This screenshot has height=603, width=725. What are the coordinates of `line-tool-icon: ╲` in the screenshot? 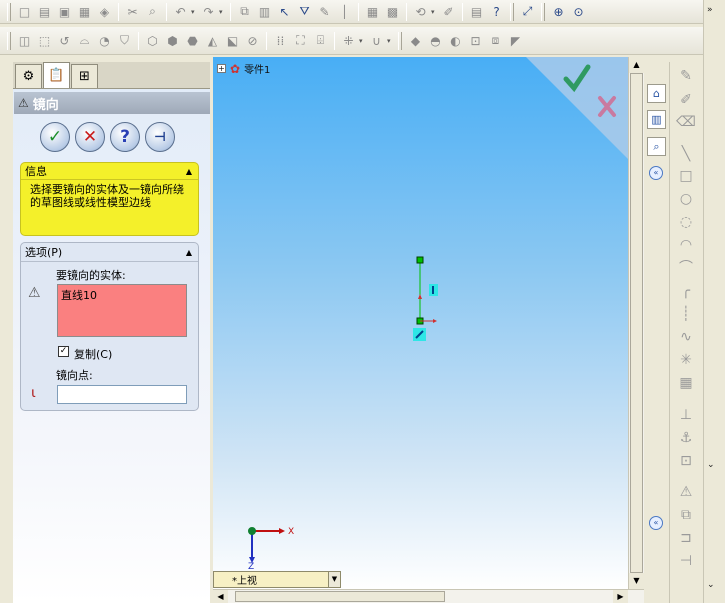 It's located at (686, 154).